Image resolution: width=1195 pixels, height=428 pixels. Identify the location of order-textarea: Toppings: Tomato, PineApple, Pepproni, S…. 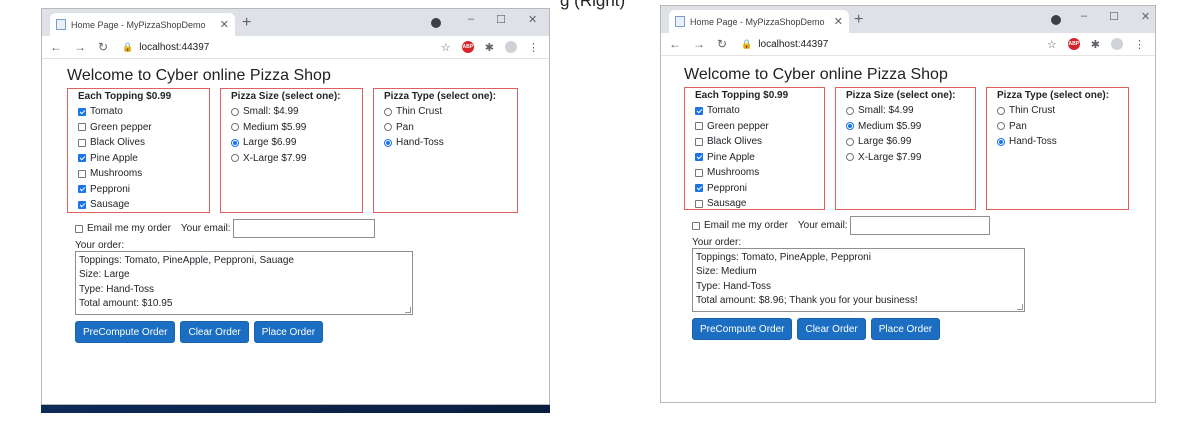
(244, 283).